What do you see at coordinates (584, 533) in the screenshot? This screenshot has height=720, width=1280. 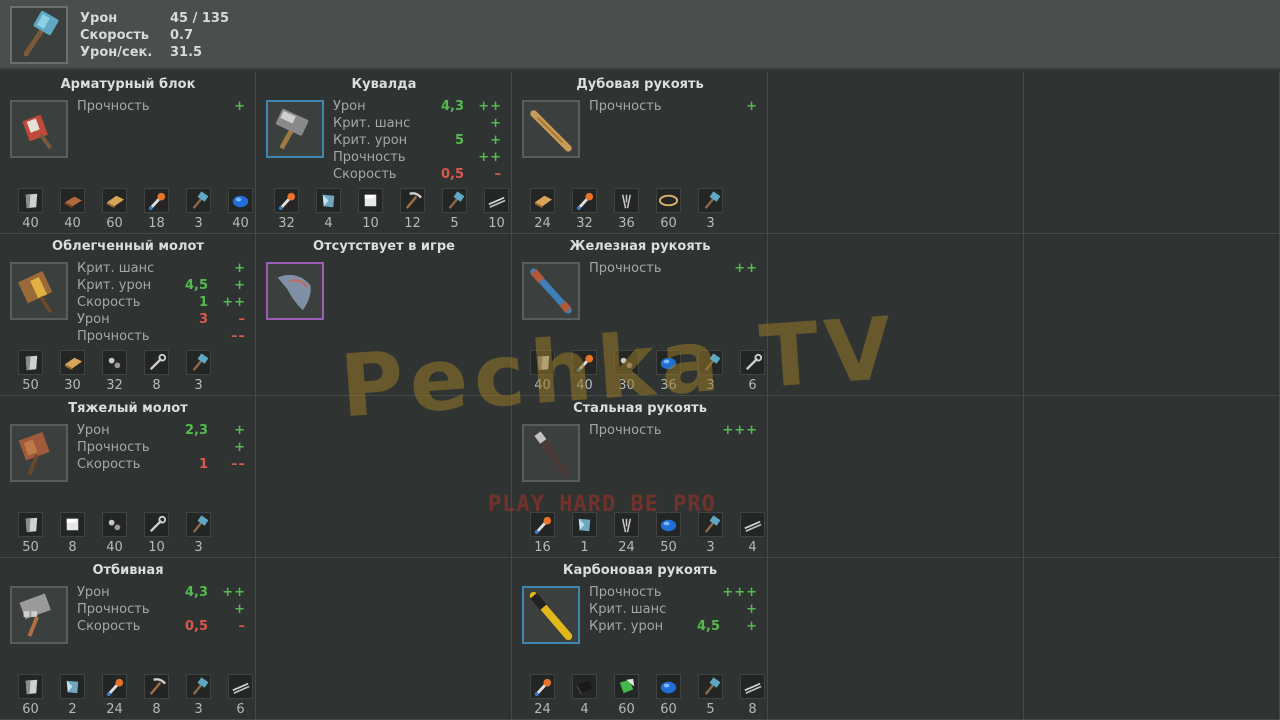 I see `material-item: 1` at bounding box center [584, 533].